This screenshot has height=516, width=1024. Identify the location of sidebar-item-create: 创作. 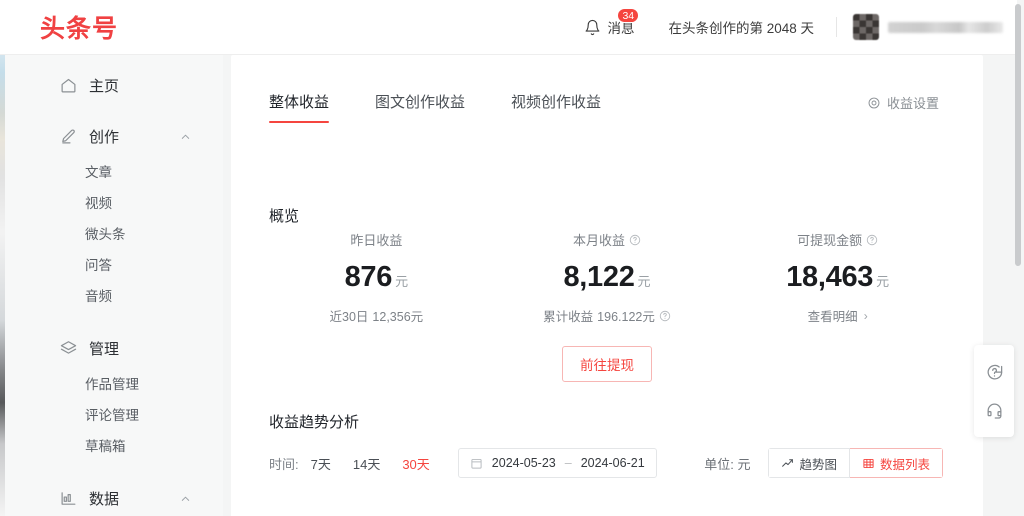
(114, 136).